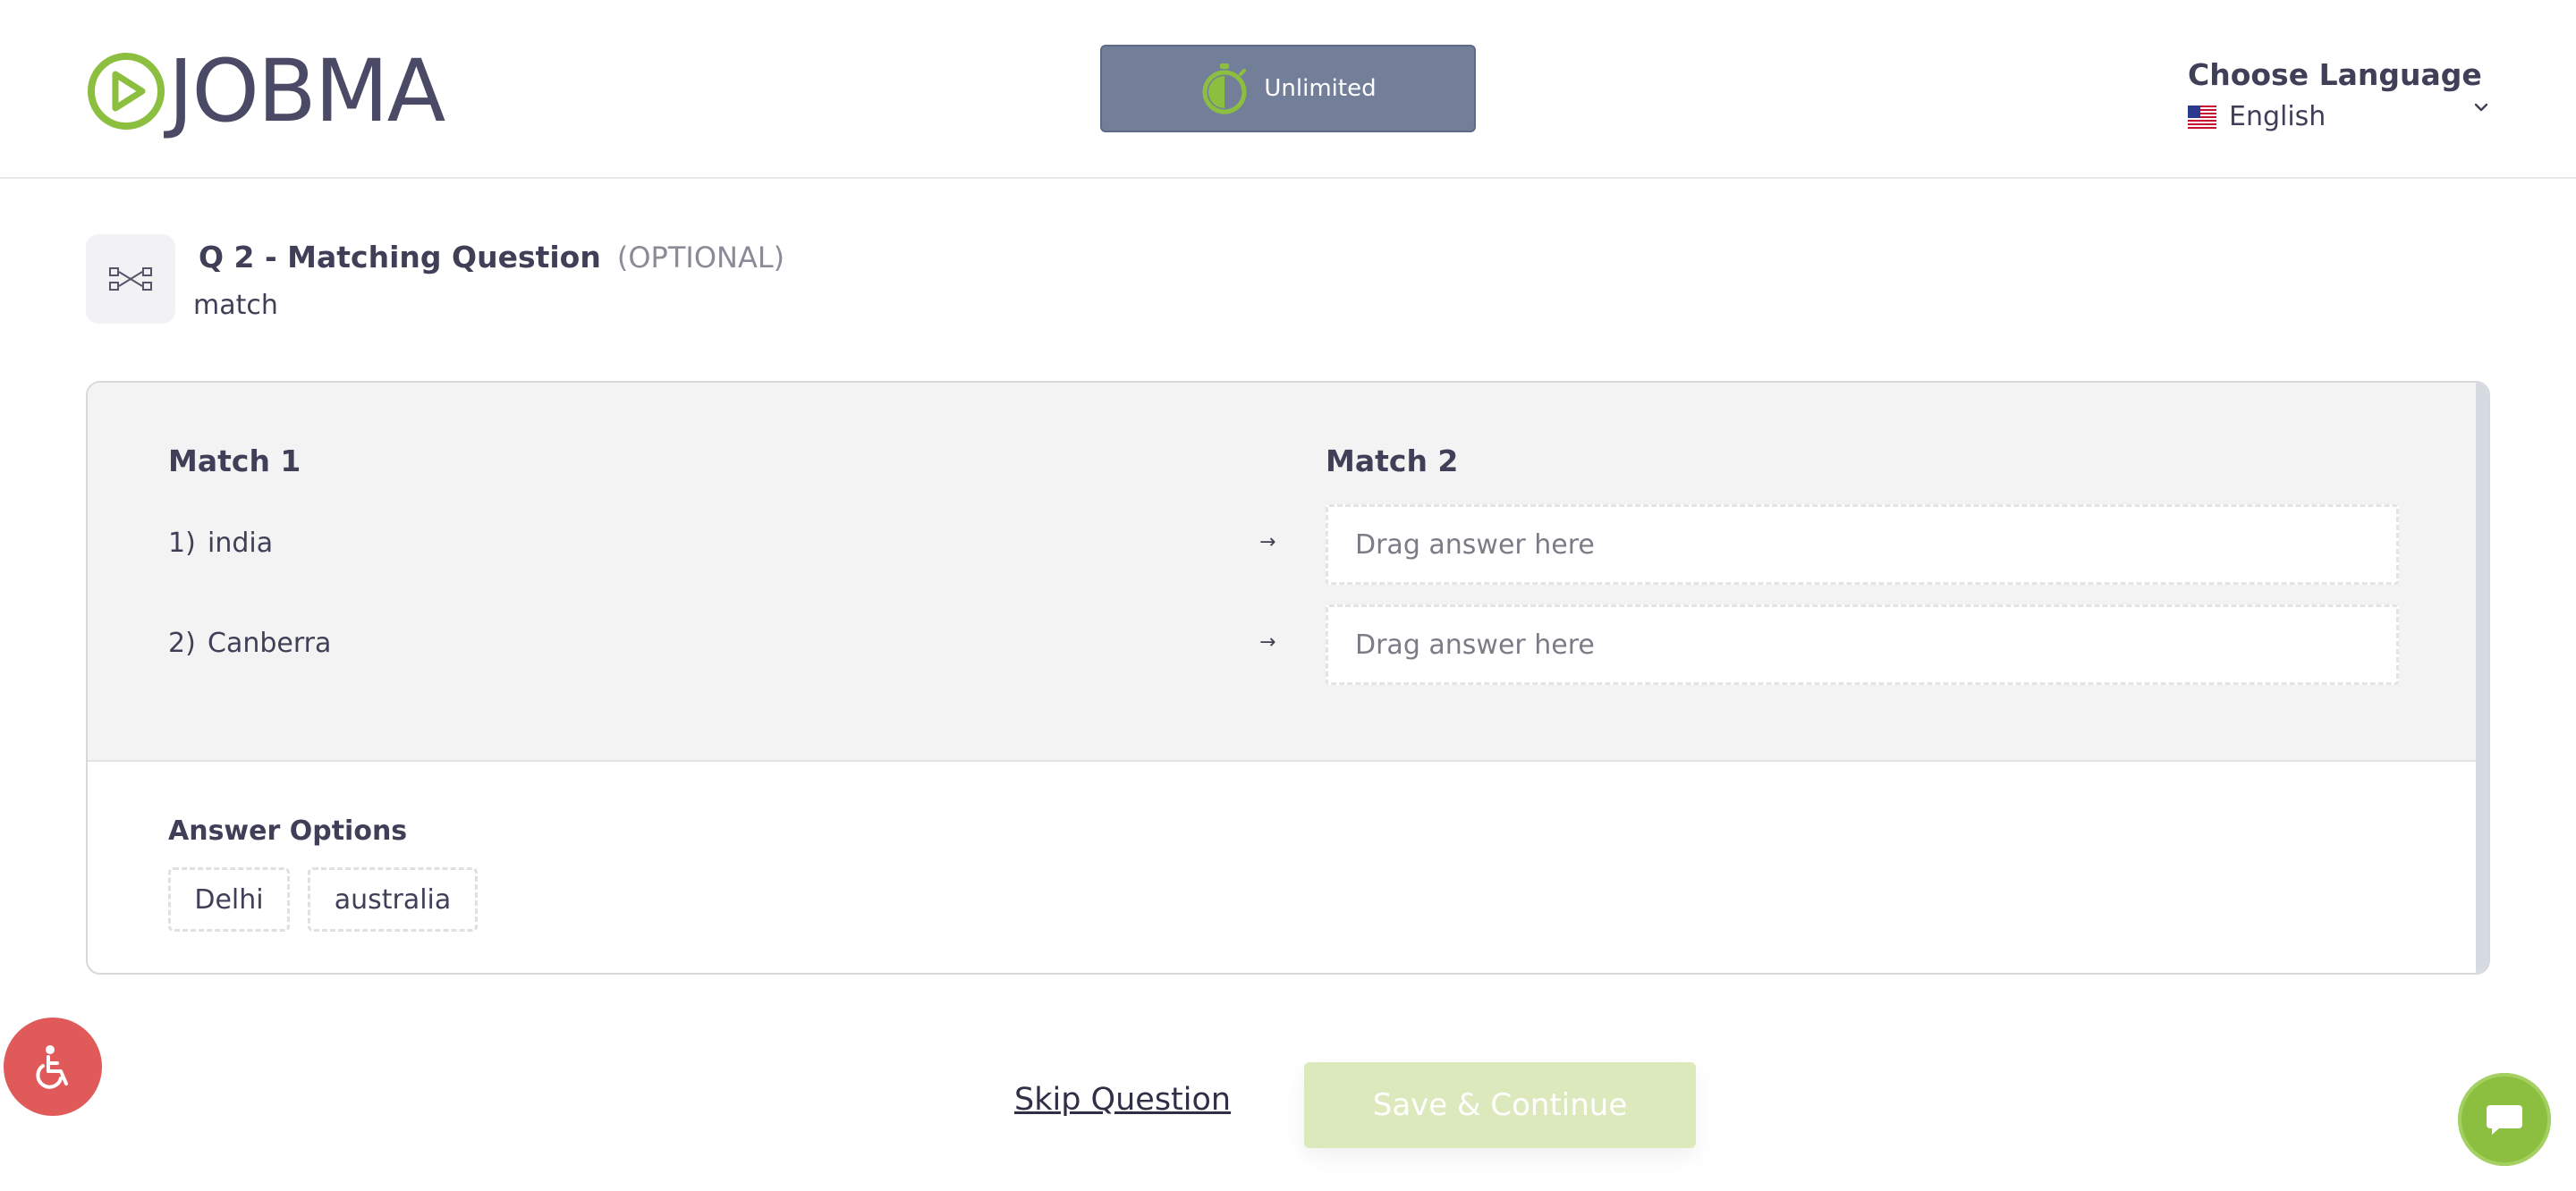 This screenshot has height=1191, width=2576. What do you see at coordinates (700, 258) in the screenshot?
I see `optional-tag: (OPTIONAL)` at bounding box center [700, 258].